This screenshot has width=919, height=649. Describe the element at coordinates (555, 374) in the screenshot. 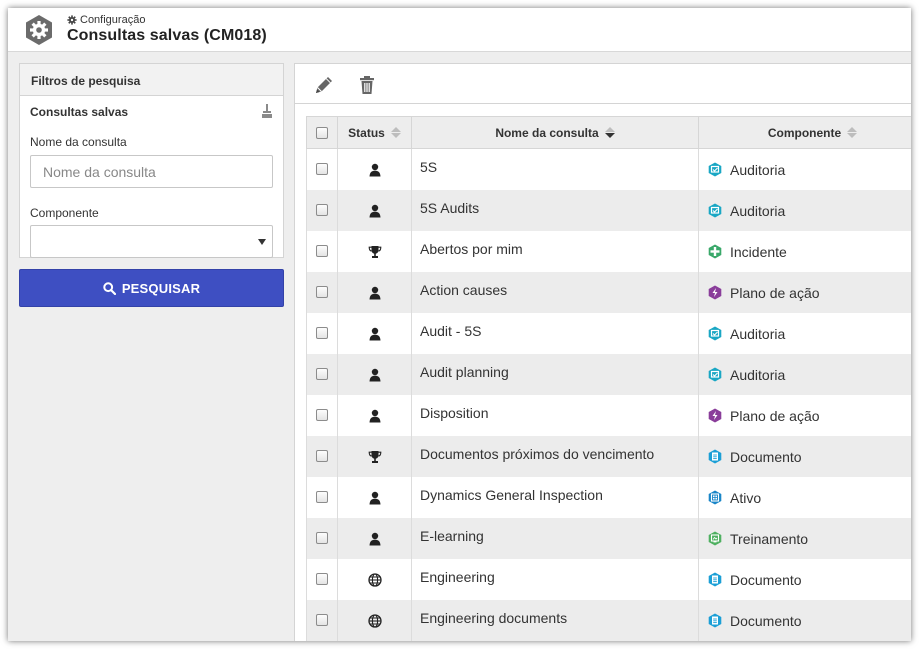

I see `row-name: Audit planning` at that location.